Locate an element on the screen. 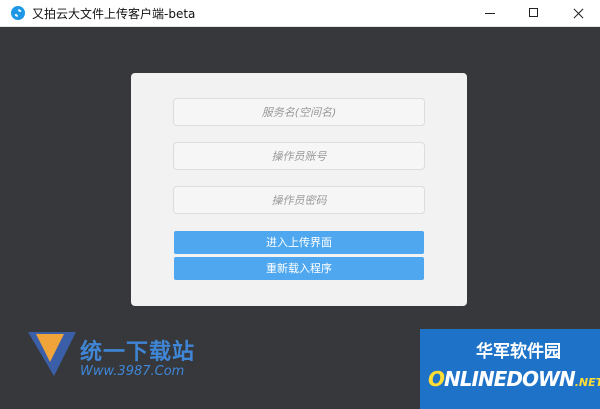 The height and width of the screenshot is (409, 600). reload-program-button: 重新载入程序 is located at coordinates (299, 268).